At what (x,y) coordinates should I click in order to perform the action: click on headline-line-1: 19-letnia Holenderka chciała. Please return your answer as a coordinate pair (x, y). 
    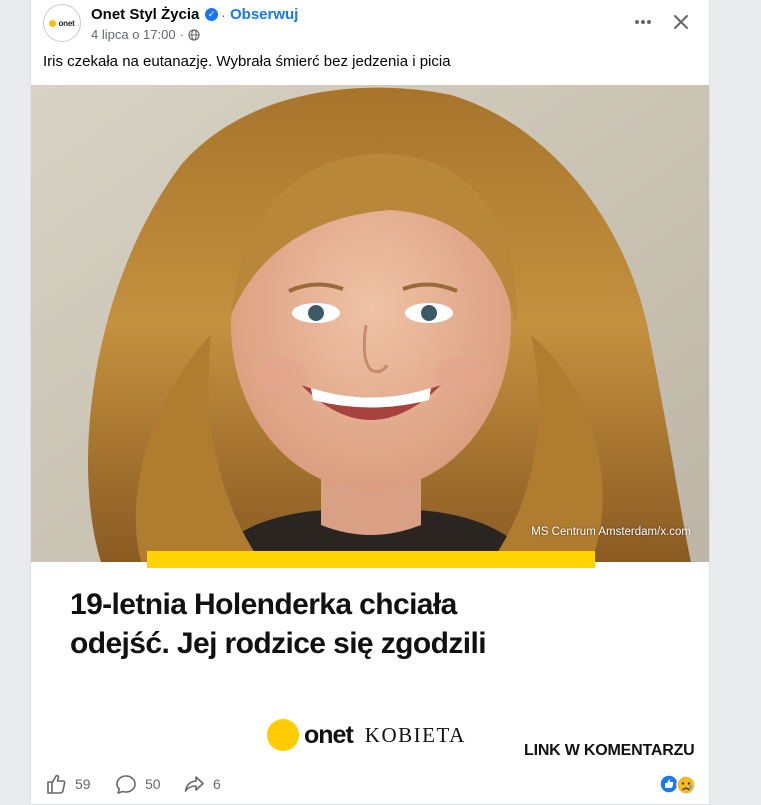
    Looking at the image, I should click on (263, 604).